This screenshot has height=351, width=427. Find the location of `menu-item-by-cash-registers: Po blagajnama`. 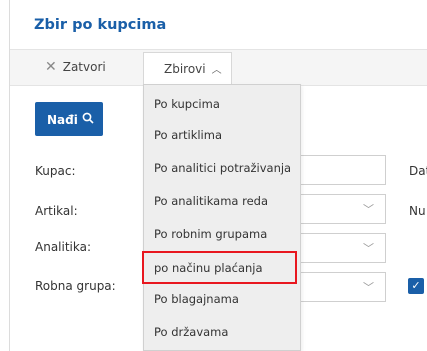

menu-item-by-cash-registers: Po blagajnama is located at coordinates (196, 299).